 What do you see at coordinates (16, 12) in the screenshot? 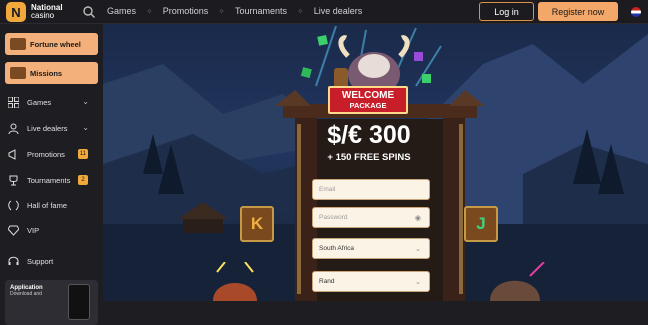
I see `logo-badge: N` at bounding box center [16, 12].